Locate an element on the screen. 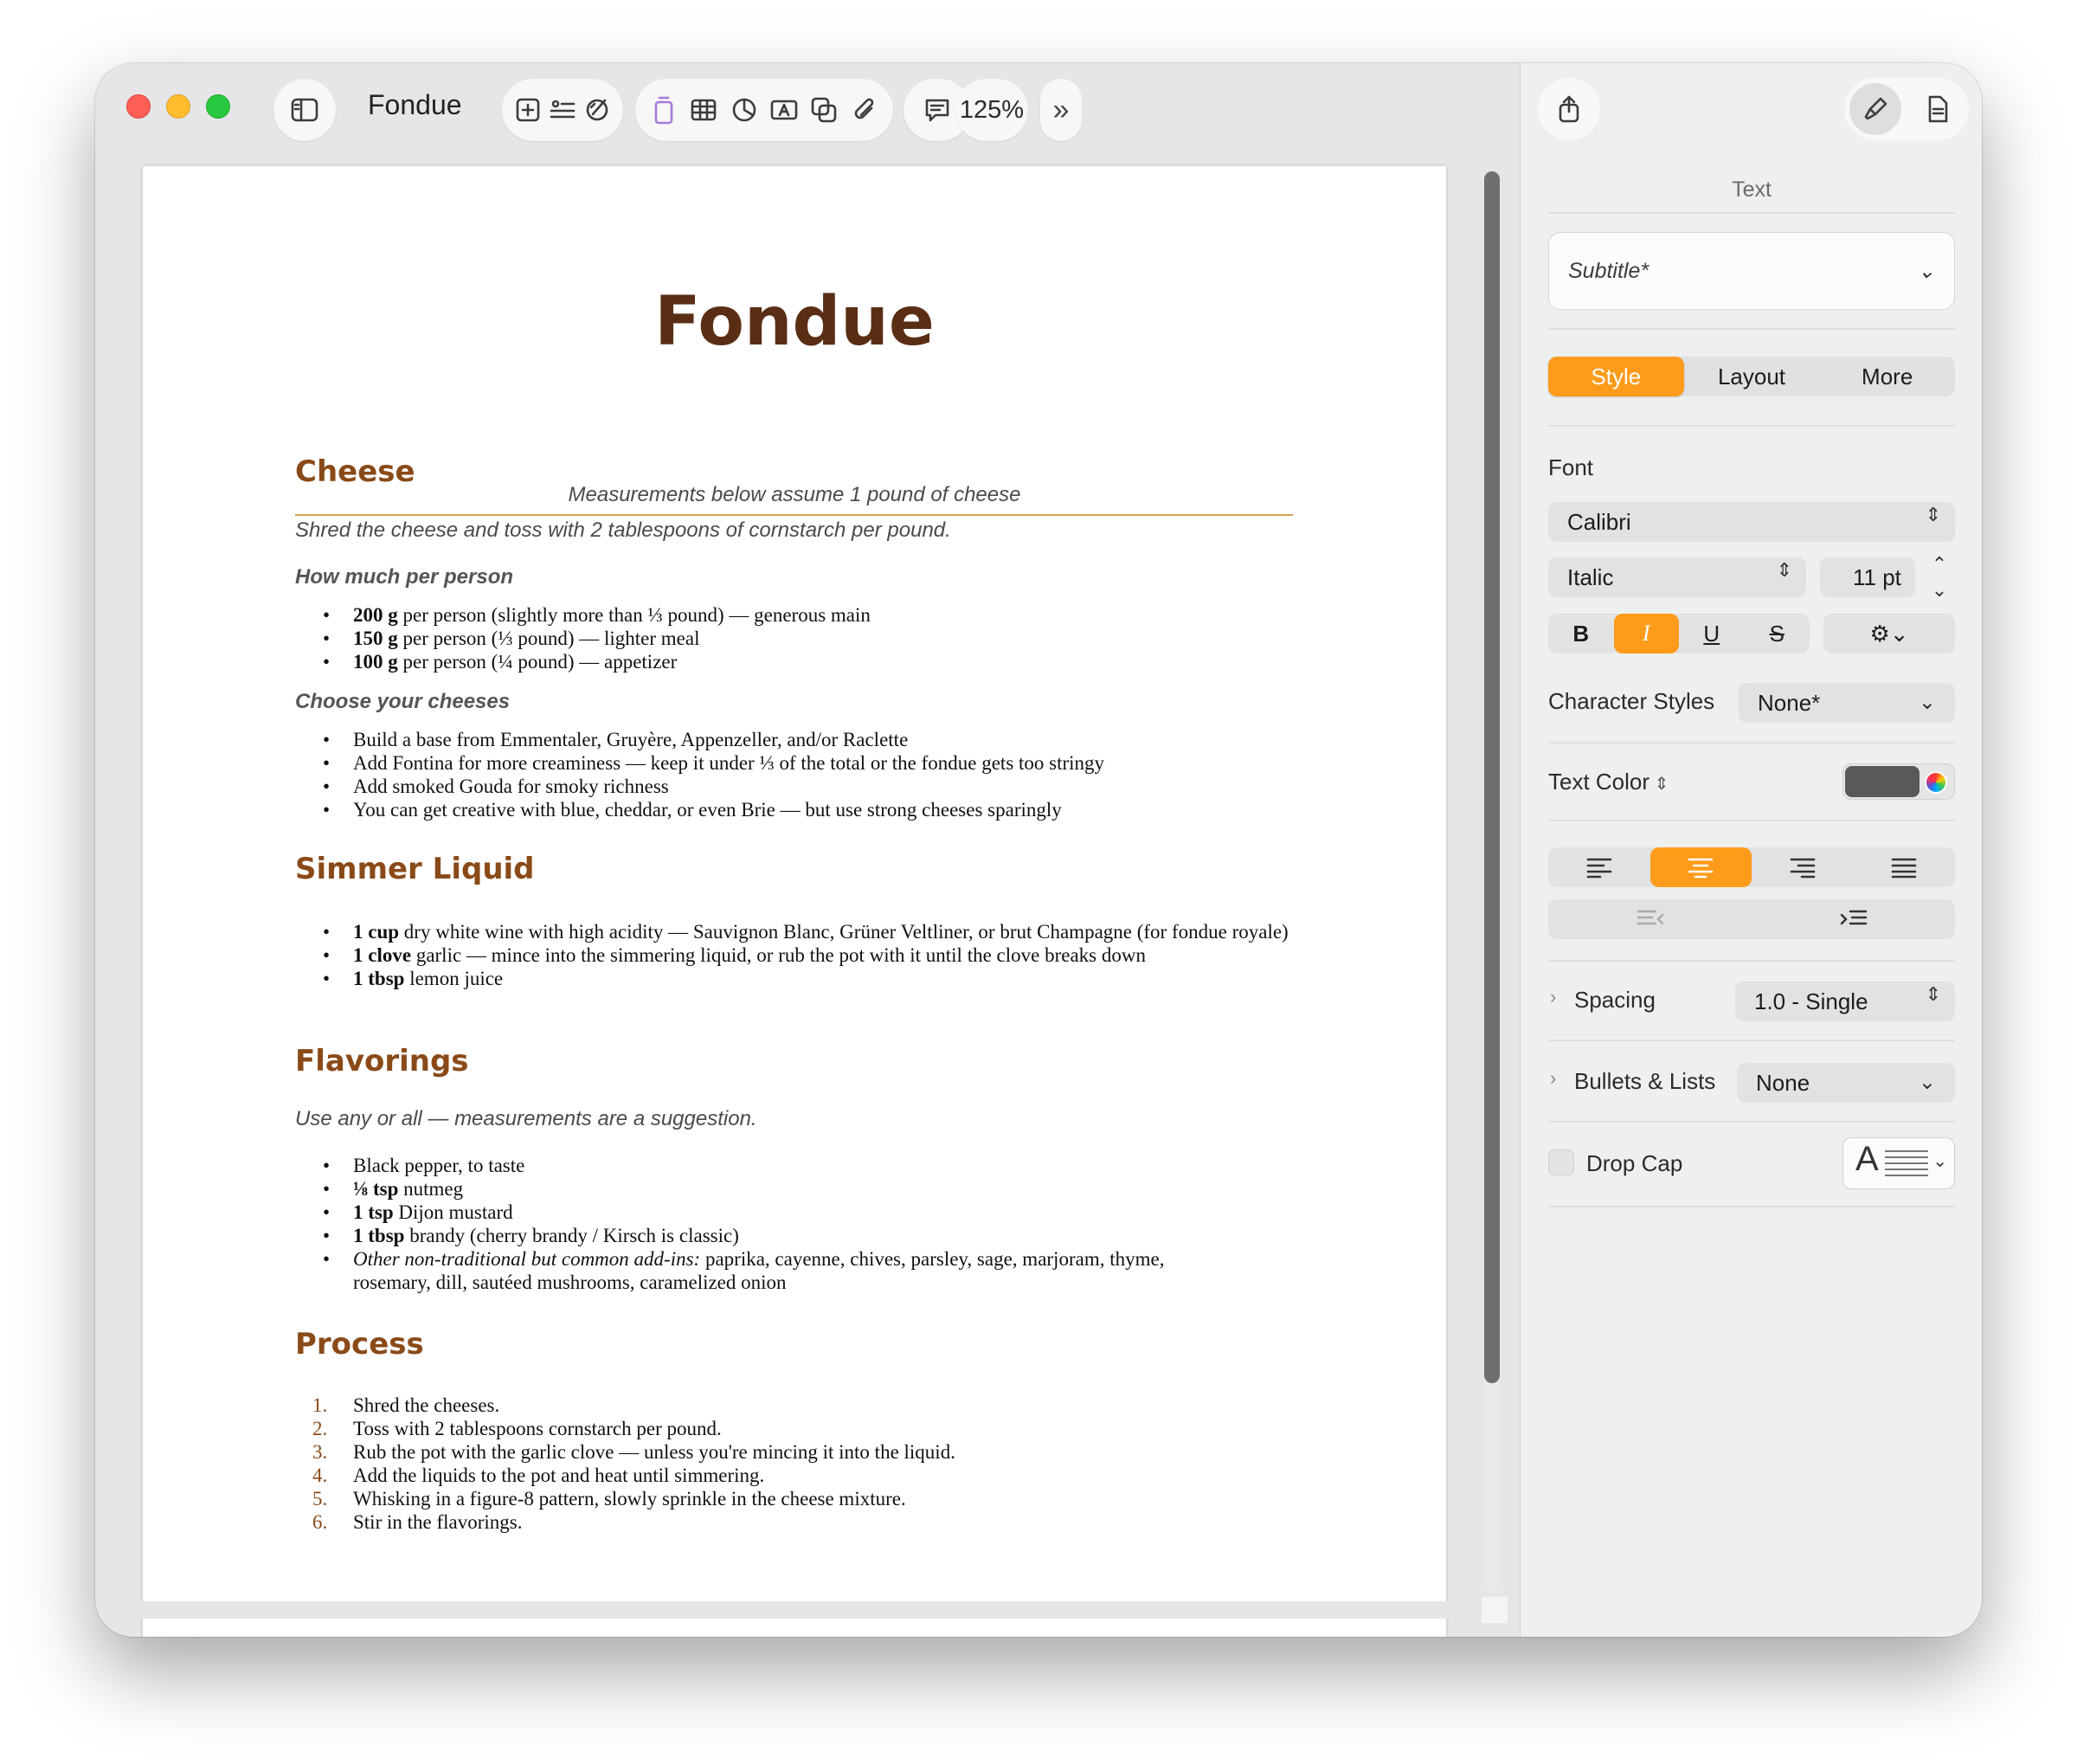 The width and height of the screenshot is (2077, 1764). align-left-icon is located at coordinates (1599, 868).